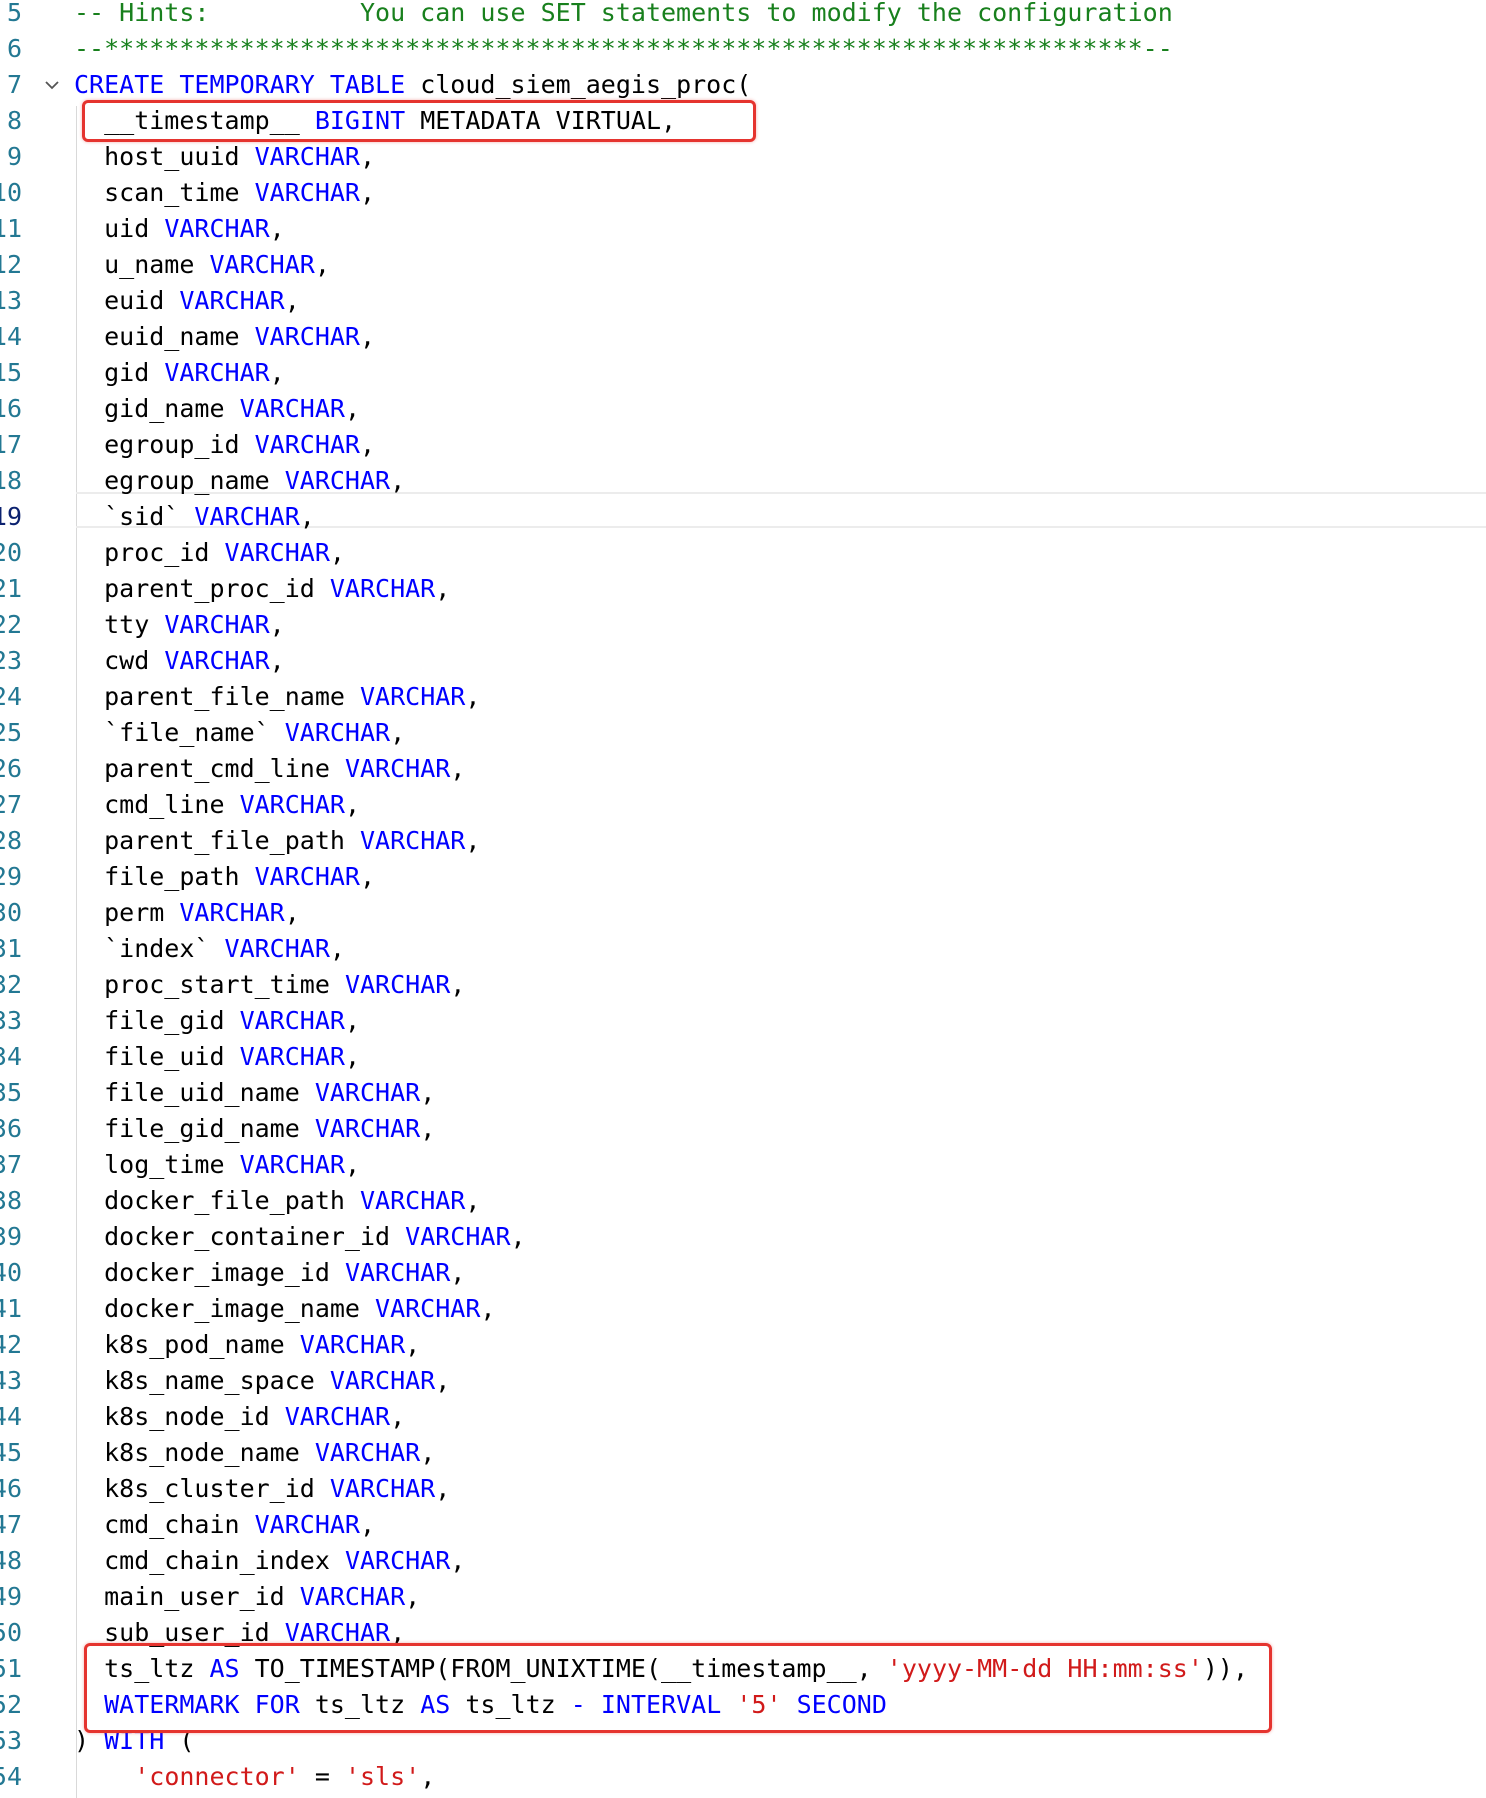 This screenshot has height=1798, width=1486. Describe the element at coordinates (240, 84) in the screenshot. I see `code-token: CREATE TEMPORARY TABLE` at that location.